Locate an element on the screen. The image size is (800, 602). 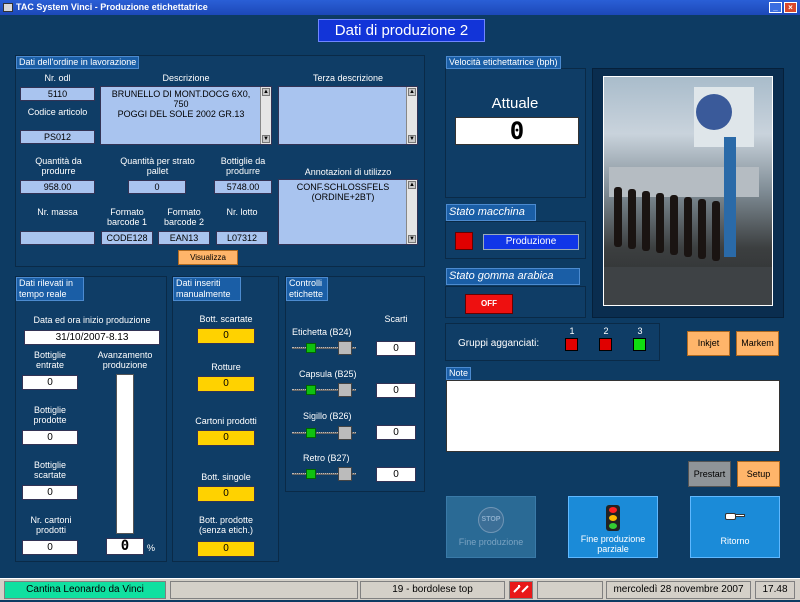
barcode1-field: CODE128 is located at coordinates (127, 238).